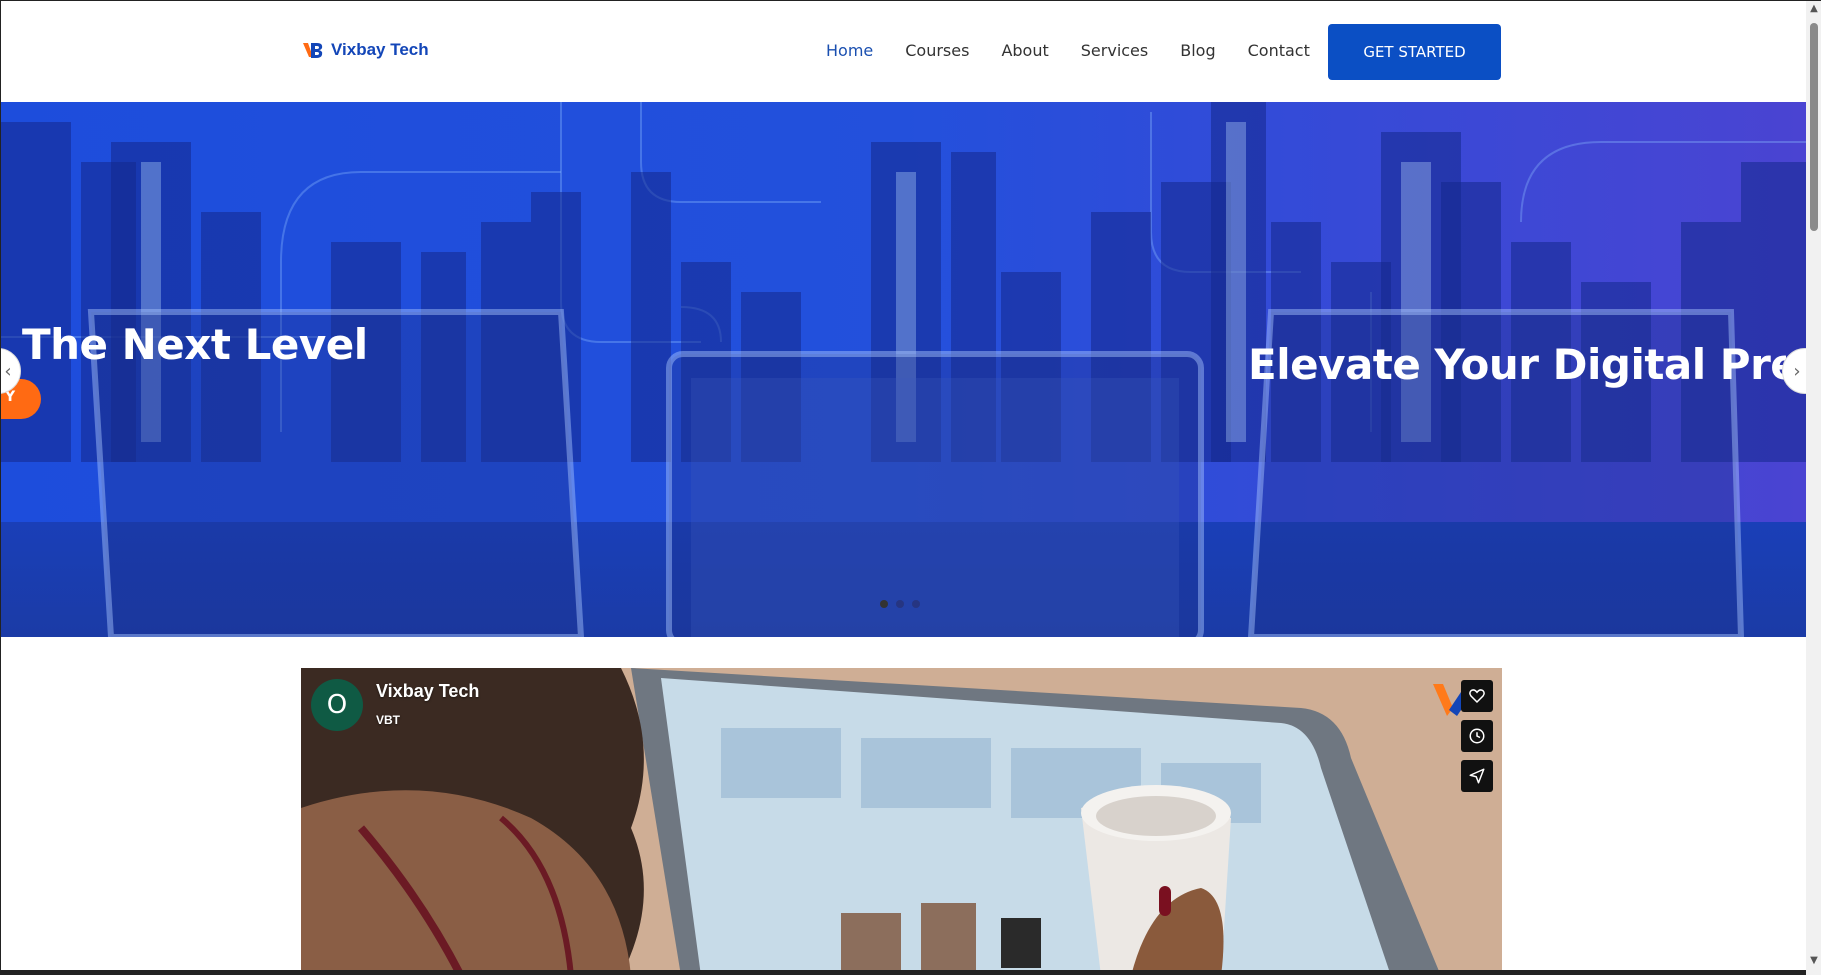  I want to click on video-channel-subtitle: VBT, so click(388, 720).